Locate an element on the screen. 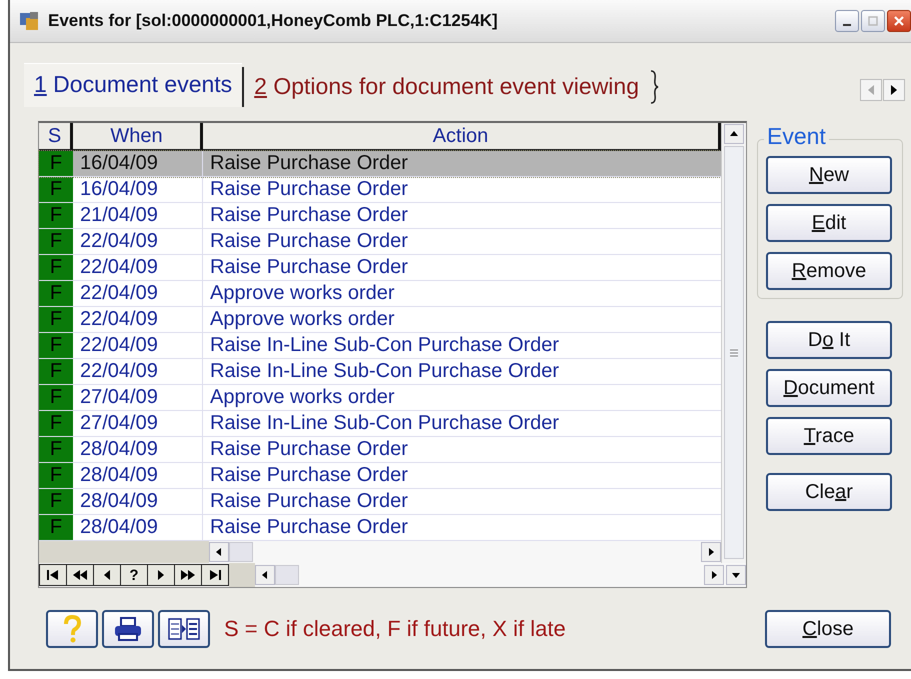  table-row: F 21/04/09 Raise Purchase Order is located at coordinates (380, 216).